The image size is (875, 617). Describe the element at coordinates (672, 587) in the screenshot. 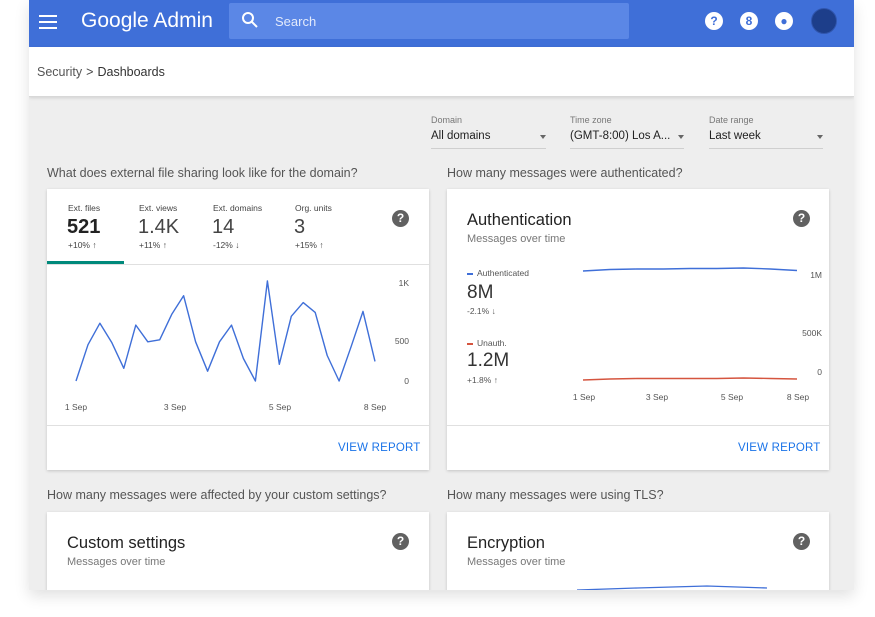

I see `encryption-chart-line` at that location.